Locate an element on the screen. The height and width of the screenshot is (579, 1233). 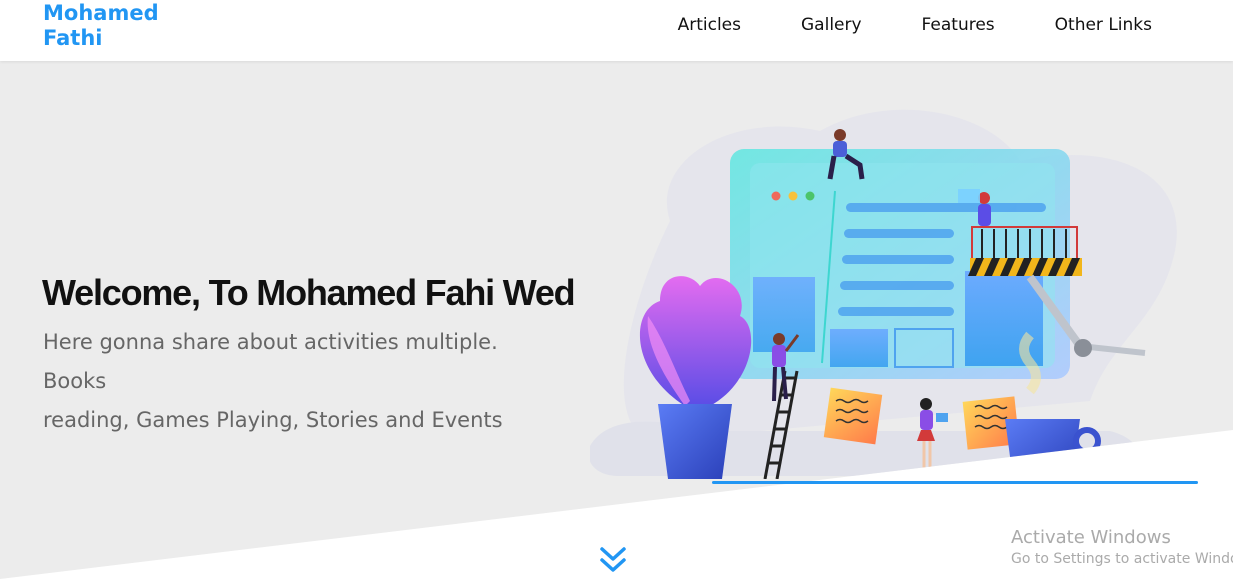
logo-line-1: Mohamed is located at coordinates (101, 13).